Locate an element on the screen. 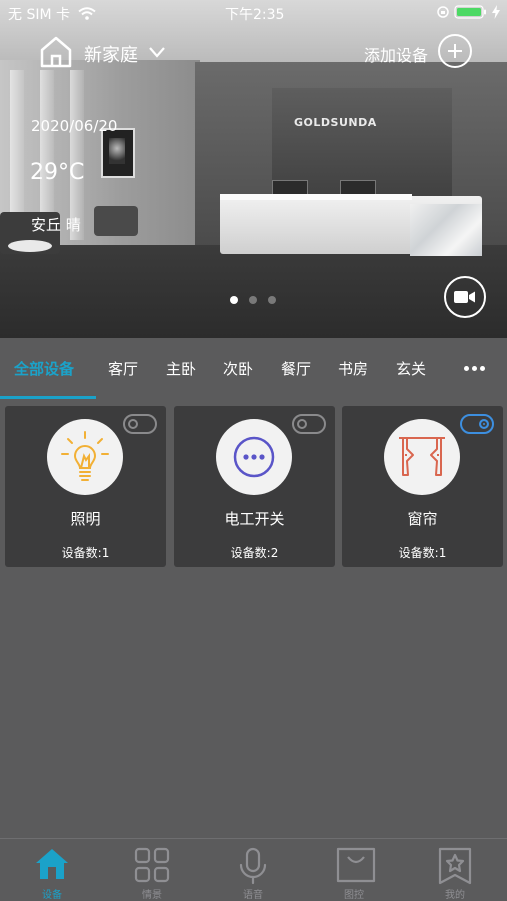  nav-scenes: 情景 is located at coordinates (152, 870).